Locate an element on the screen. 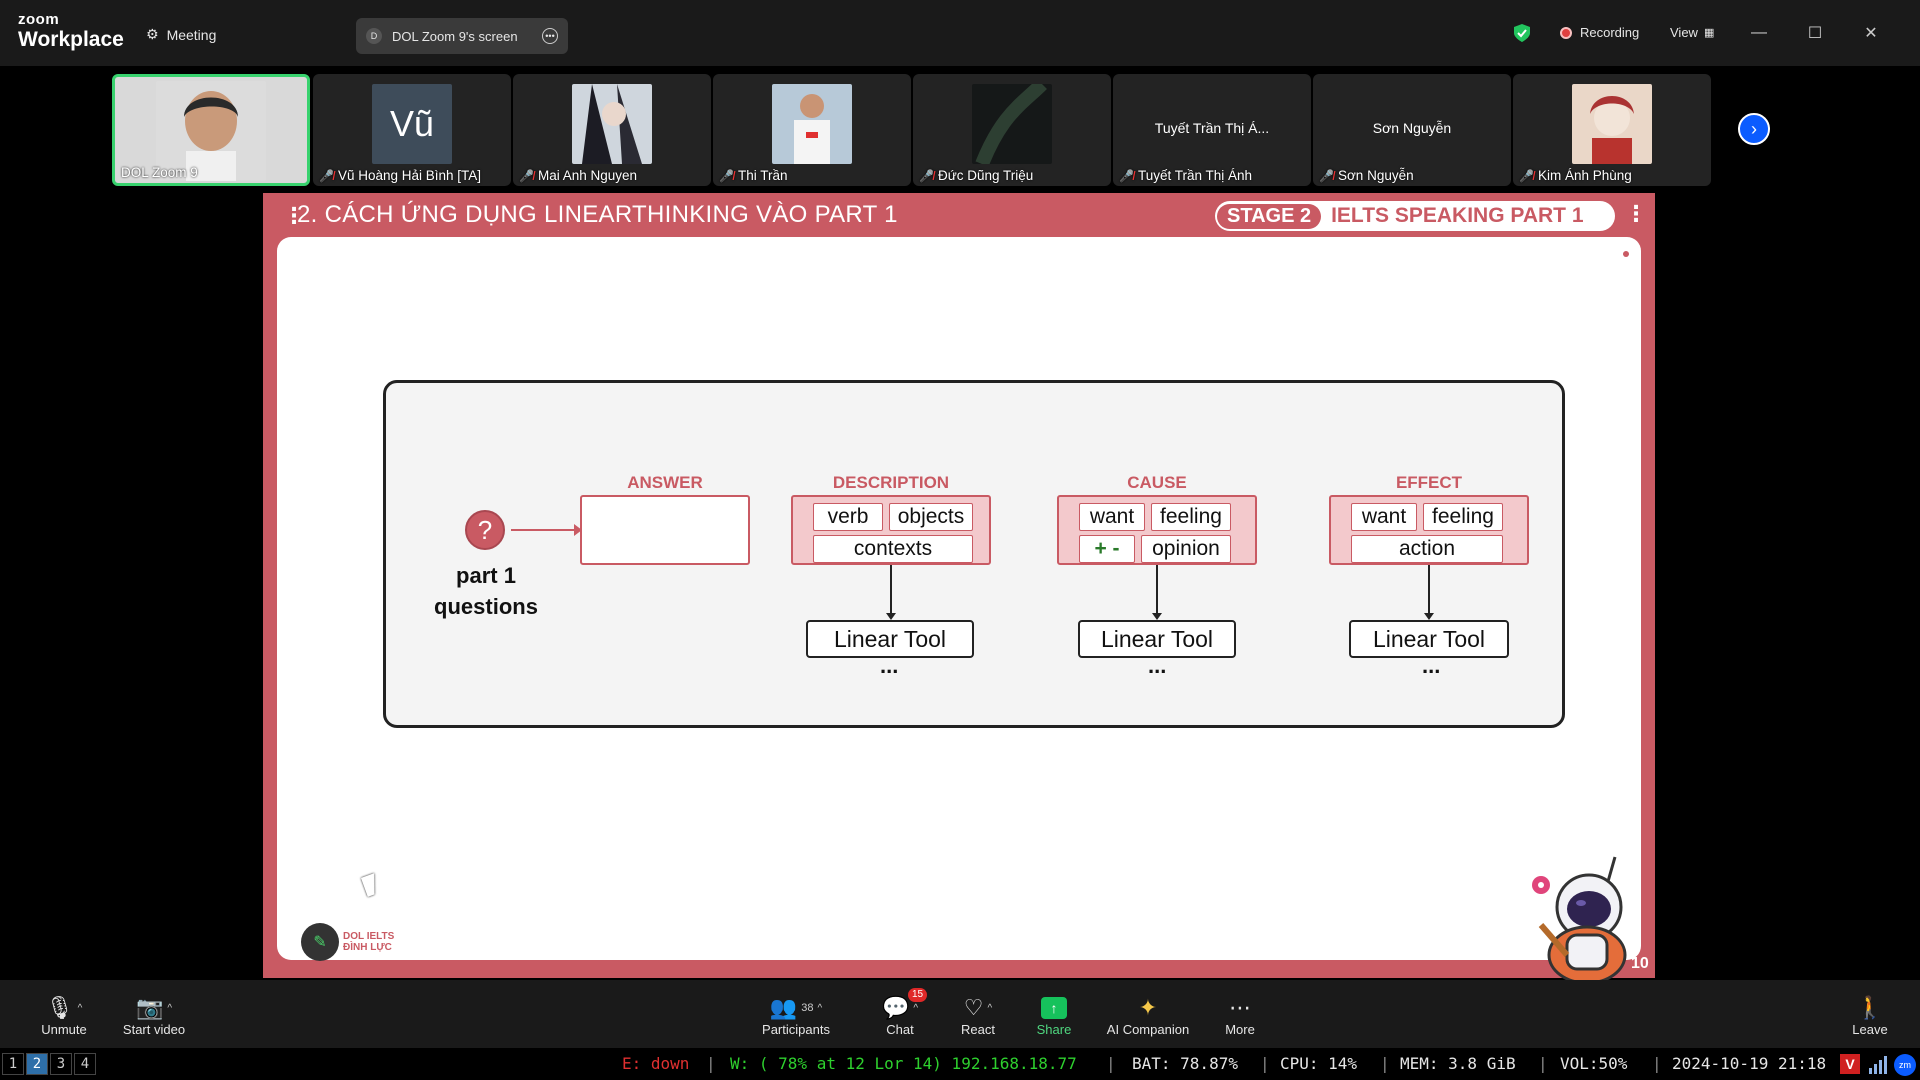  more-button: ⋯ More is located at coordinates (1240, 1015).